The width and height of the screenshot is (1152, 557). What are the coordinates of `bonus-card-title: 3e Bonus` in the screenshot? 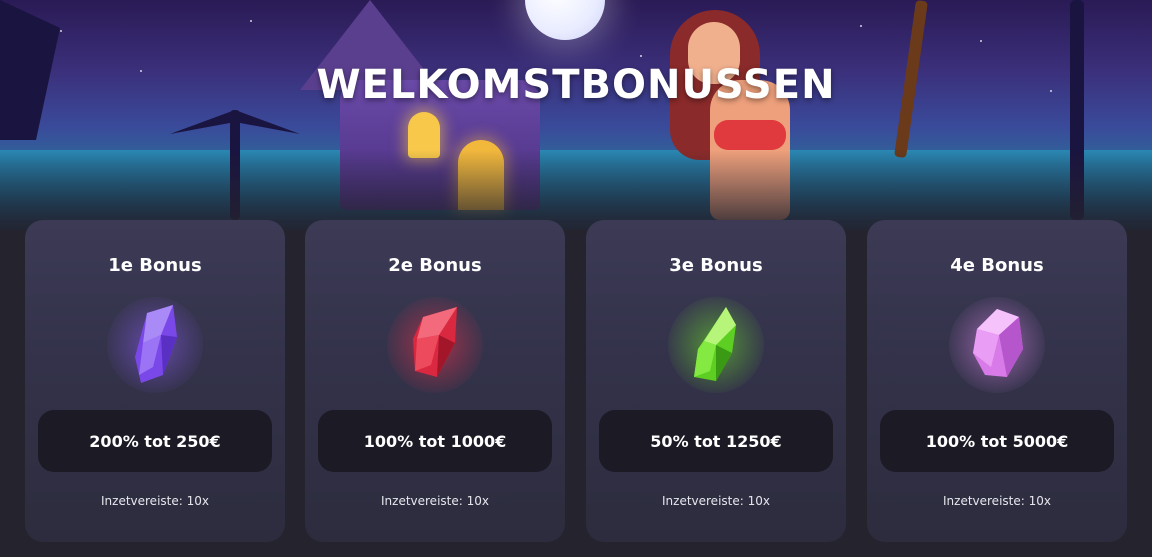 It's located at (716, 265).